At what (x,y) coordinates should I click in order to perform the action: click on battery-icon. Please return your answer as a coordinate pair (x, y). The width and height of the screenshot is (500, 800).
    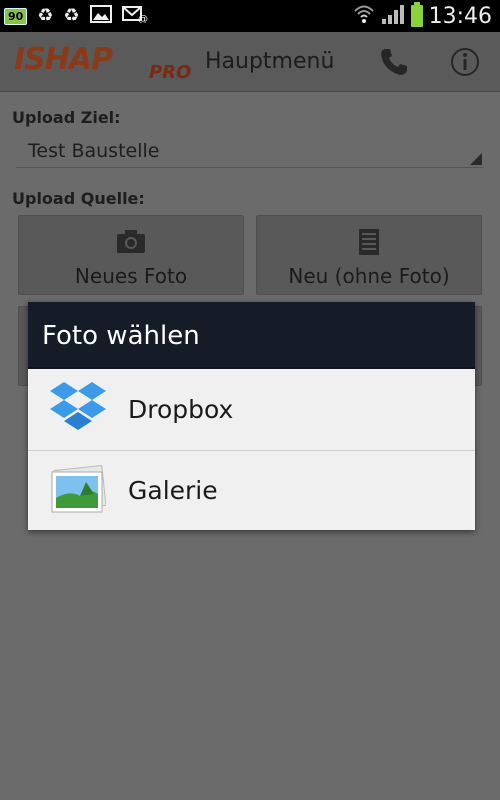
    Looking at the image, I should click on (416, 14).